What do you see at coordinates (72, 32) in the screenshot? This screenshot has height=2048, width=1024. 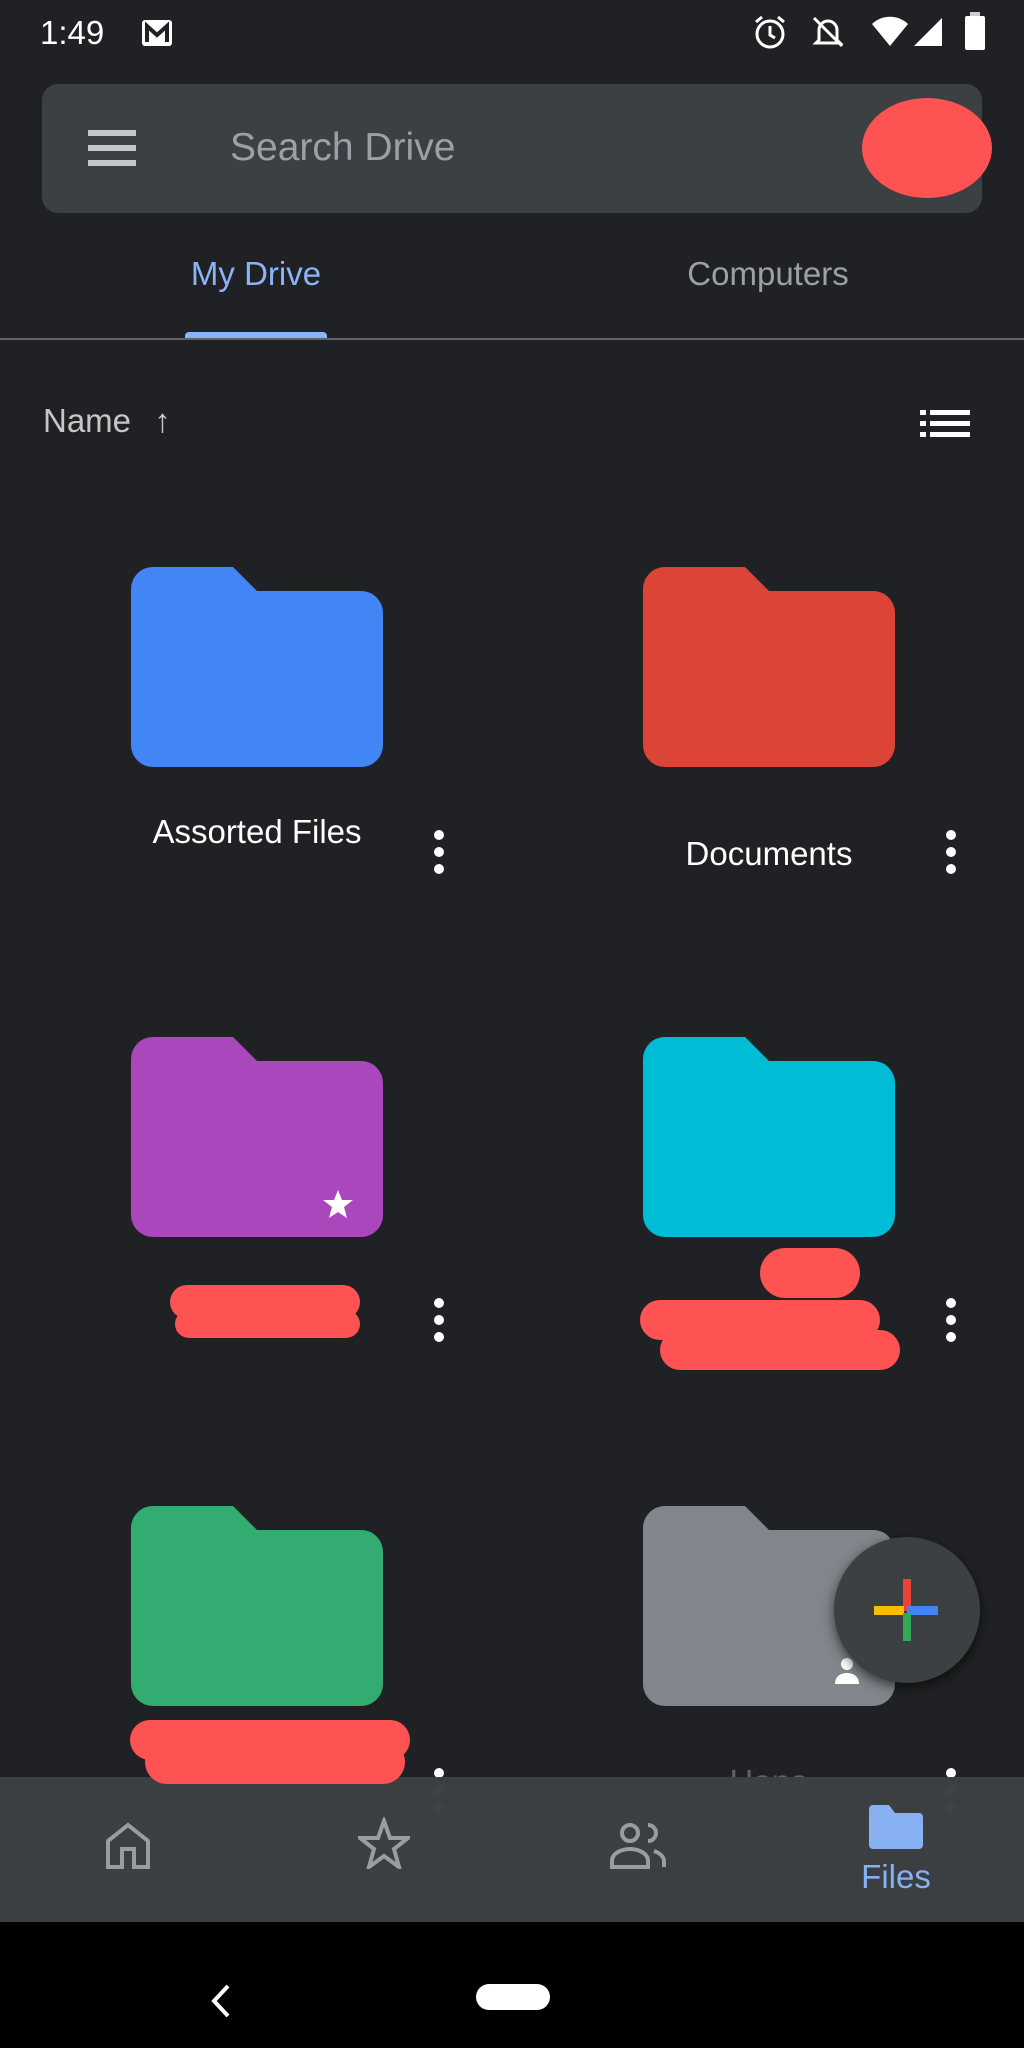 I see `status-time: 1:49` at bounding box center [72, 32].